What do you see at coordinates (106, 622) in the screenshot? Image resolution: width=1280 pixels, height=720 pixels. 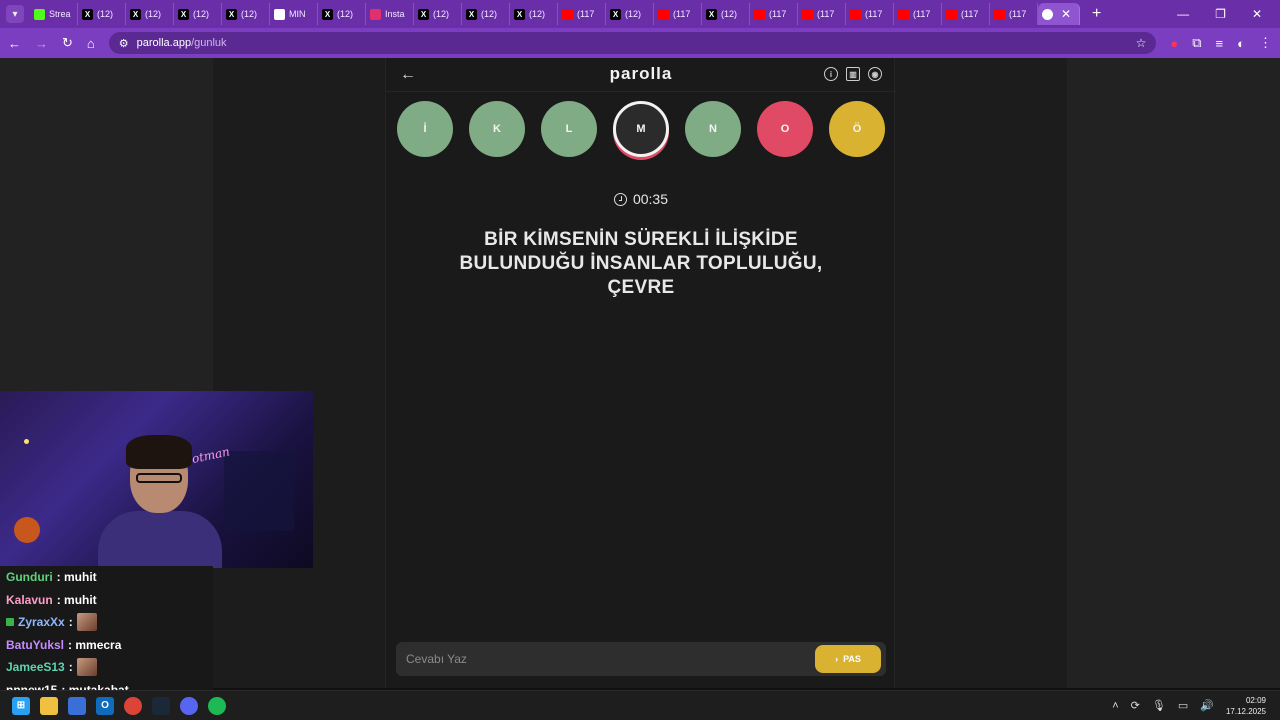 I see `chat-message: ZyraxXx:` at bounding box center [106, 622].